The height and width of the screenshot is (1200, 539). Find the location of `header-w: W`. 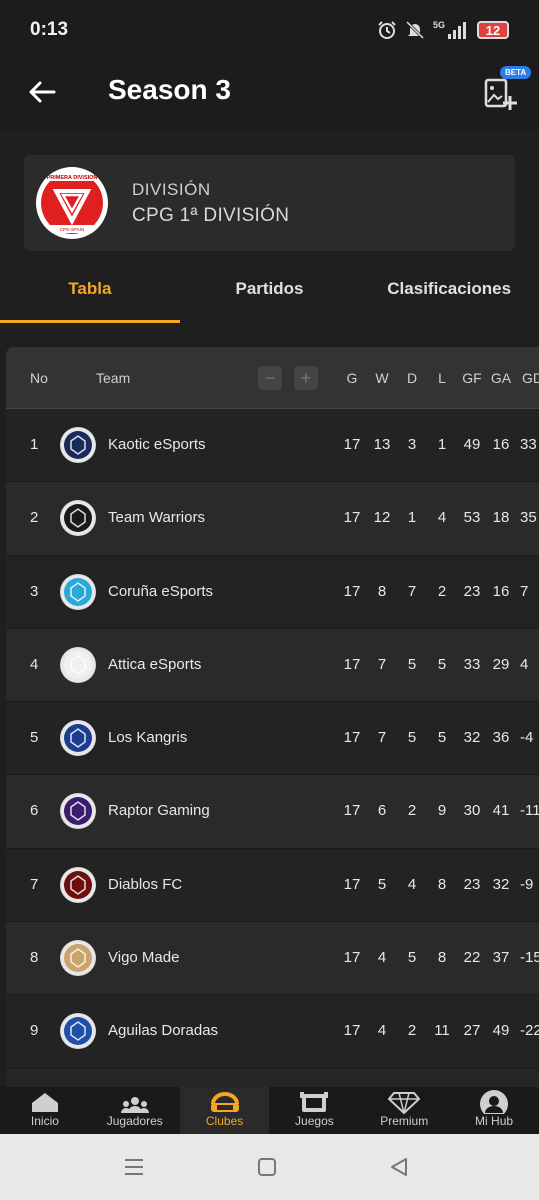

header-w: W is located at coordinates (382, 378).